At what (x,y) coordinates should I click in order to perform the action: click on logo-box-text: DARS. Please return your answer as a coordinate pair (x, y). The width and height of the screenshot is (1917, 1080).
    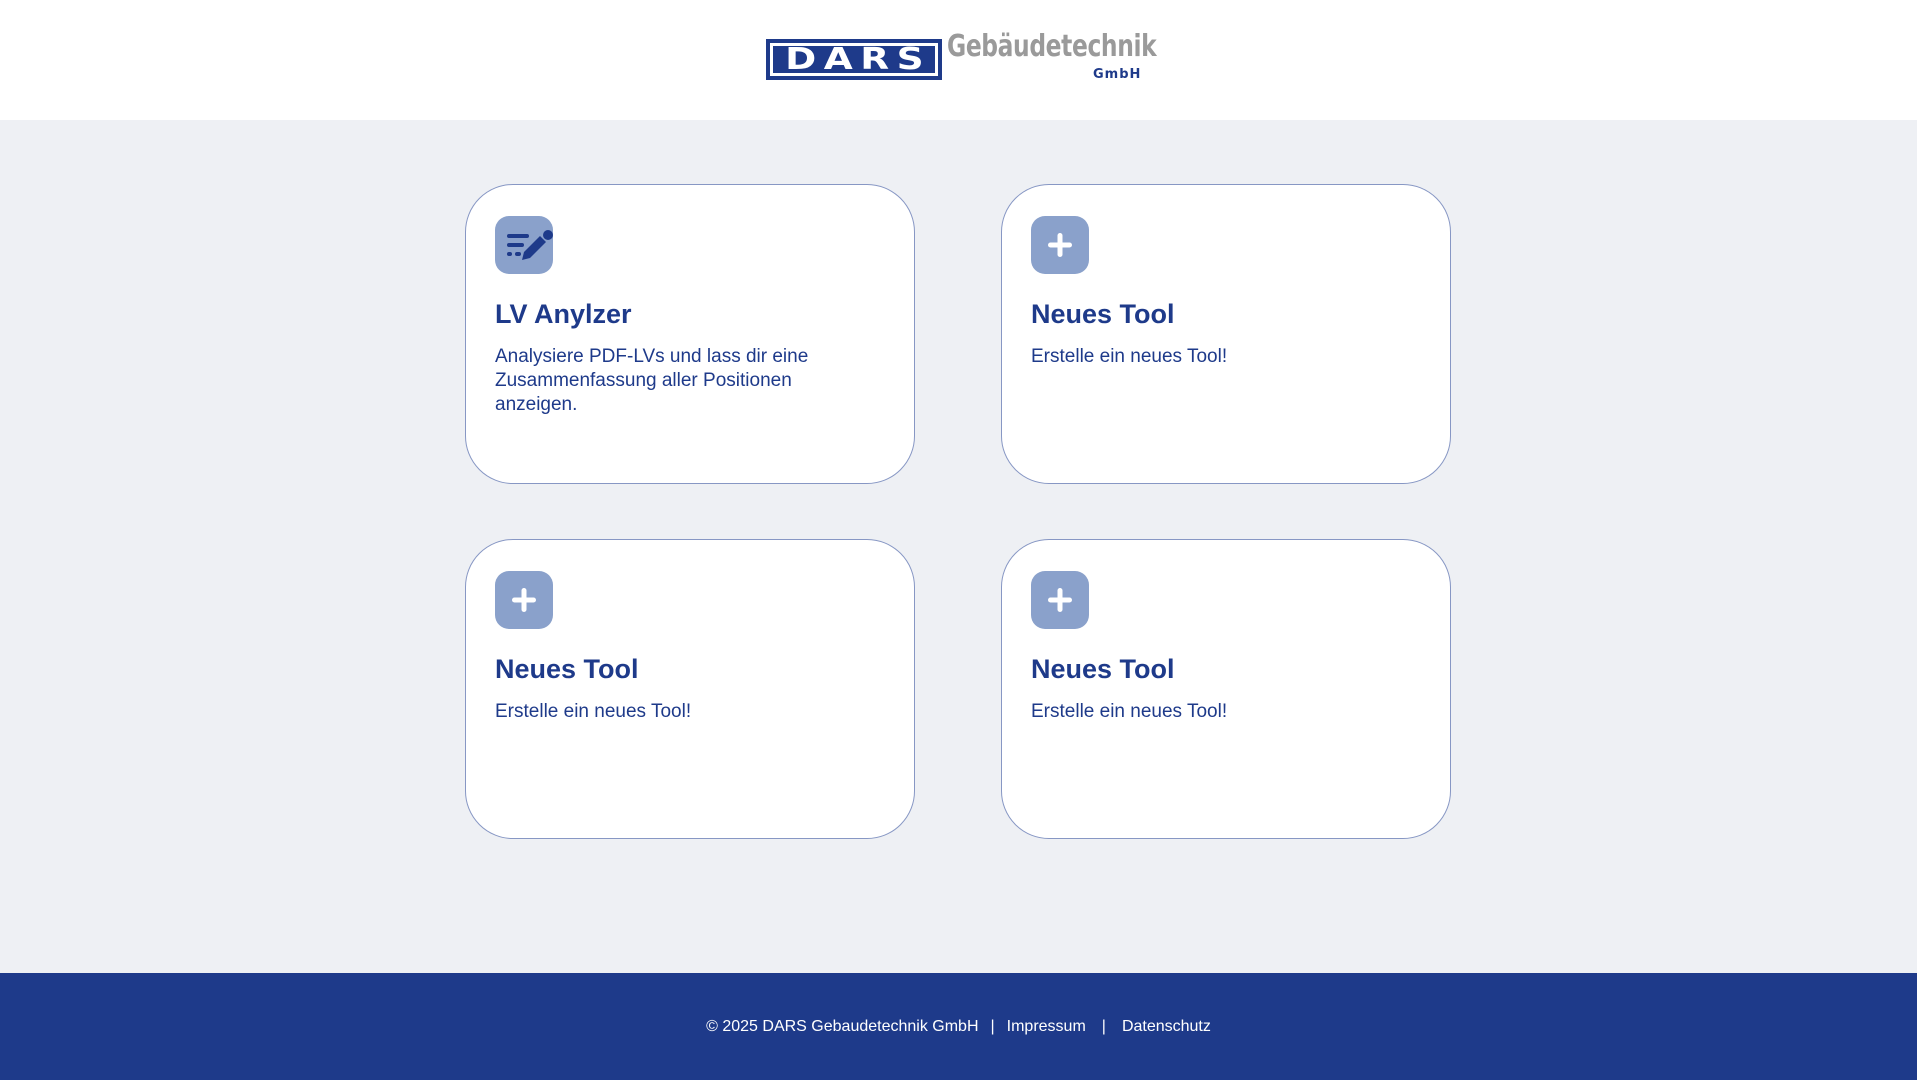
    Looking at the image, I should click on (857, 59).